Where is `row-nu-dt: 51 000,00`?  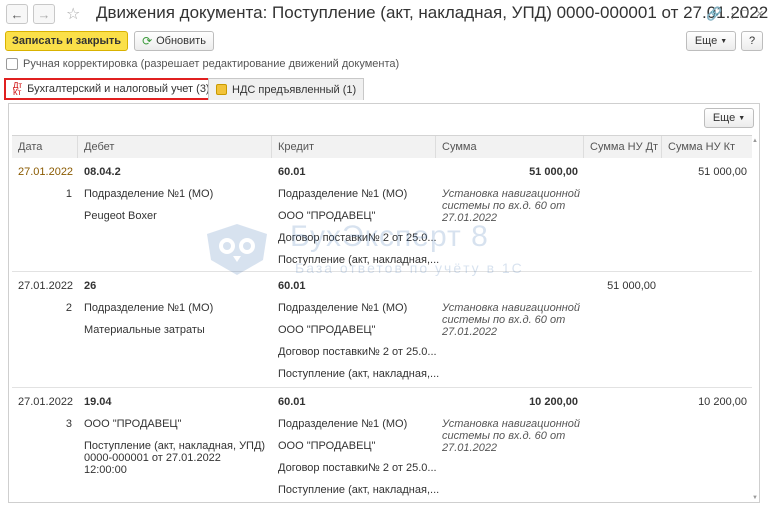
row-nu-dt: 51 000,00 is located at coordinates (631, 286).